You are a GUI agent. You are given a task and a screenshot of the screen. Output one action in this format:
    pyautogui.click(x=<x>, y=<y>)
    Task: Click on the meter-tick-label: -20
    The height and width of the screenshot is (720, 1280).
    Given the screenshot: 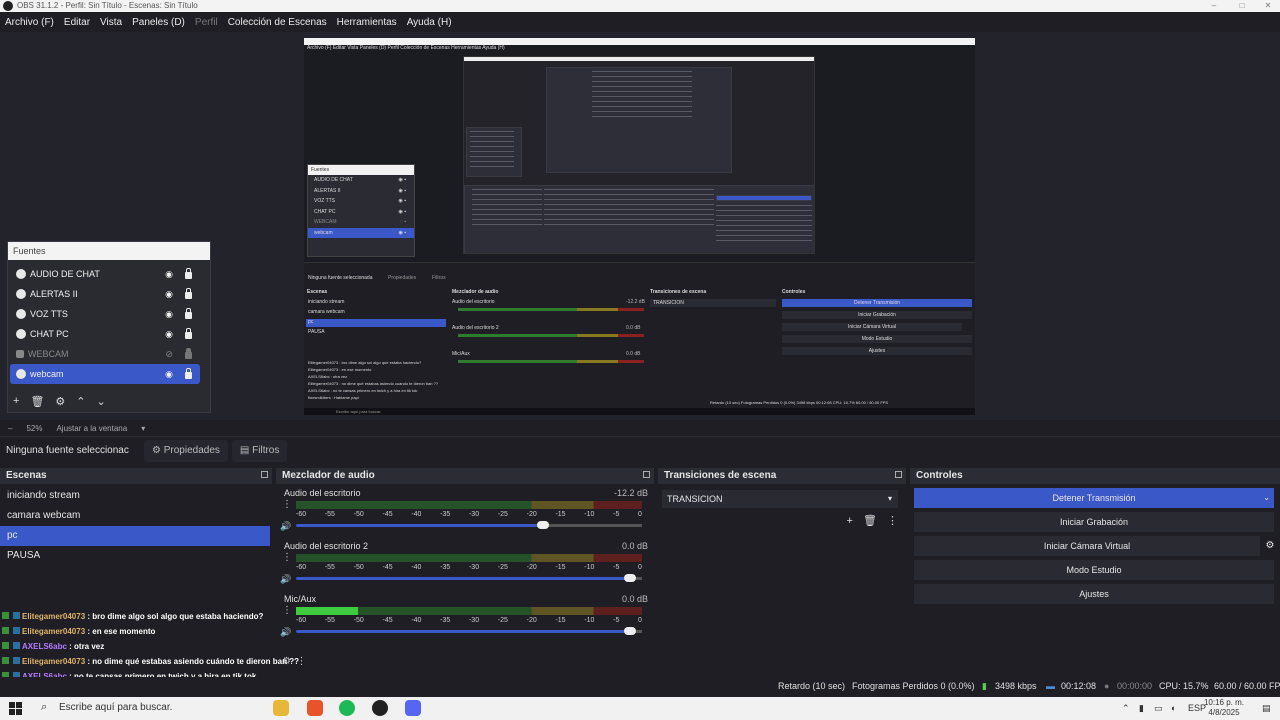 What is the action you would take?
    pyautogui.click(x=531, y=567)
    